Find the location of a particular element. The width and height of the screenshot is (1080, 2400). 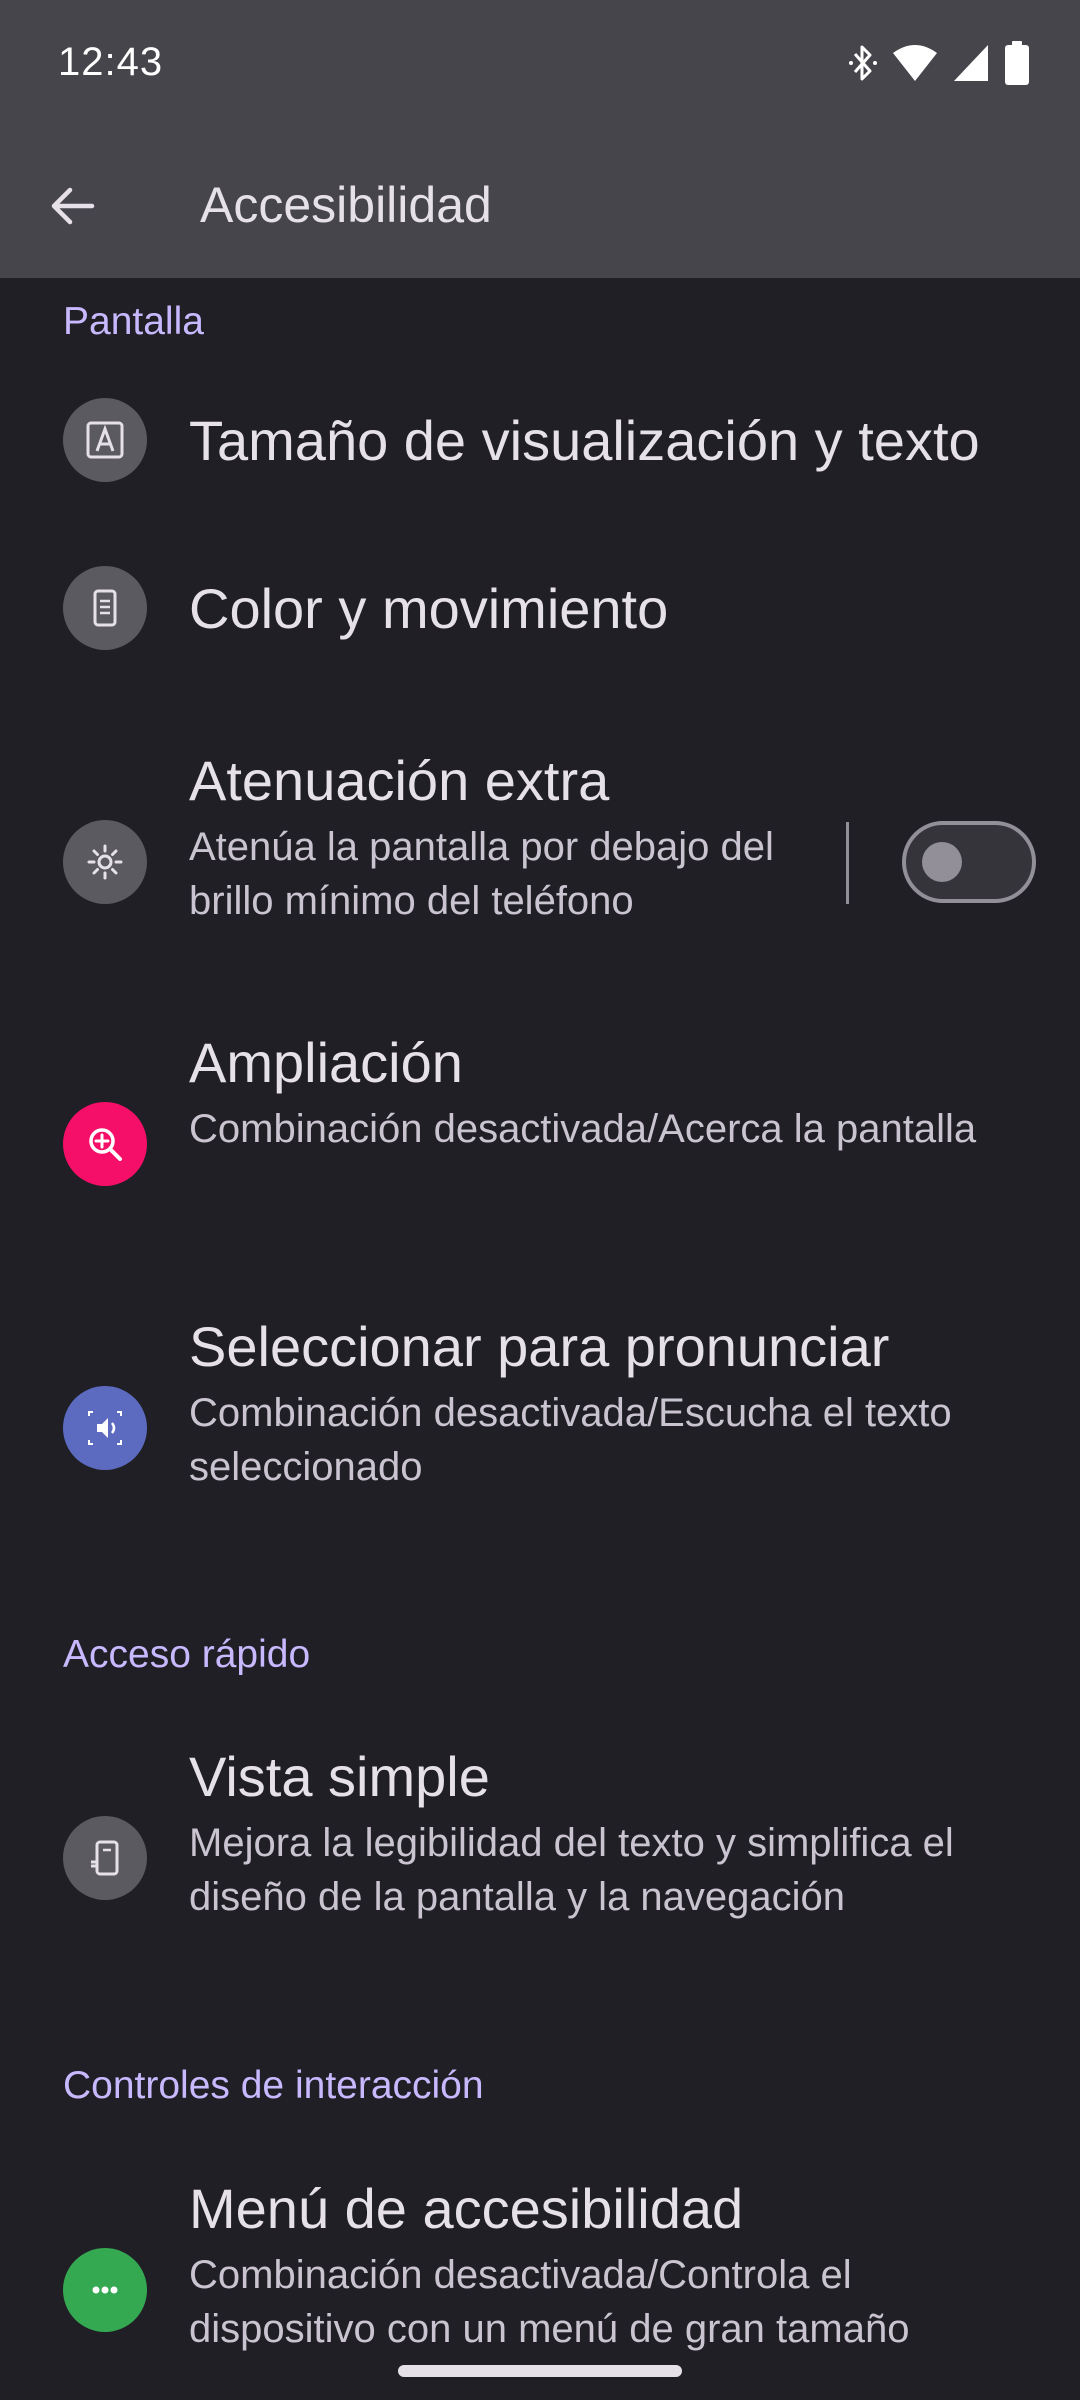

zoom-in-icon is located at coordinates (105, 1144).